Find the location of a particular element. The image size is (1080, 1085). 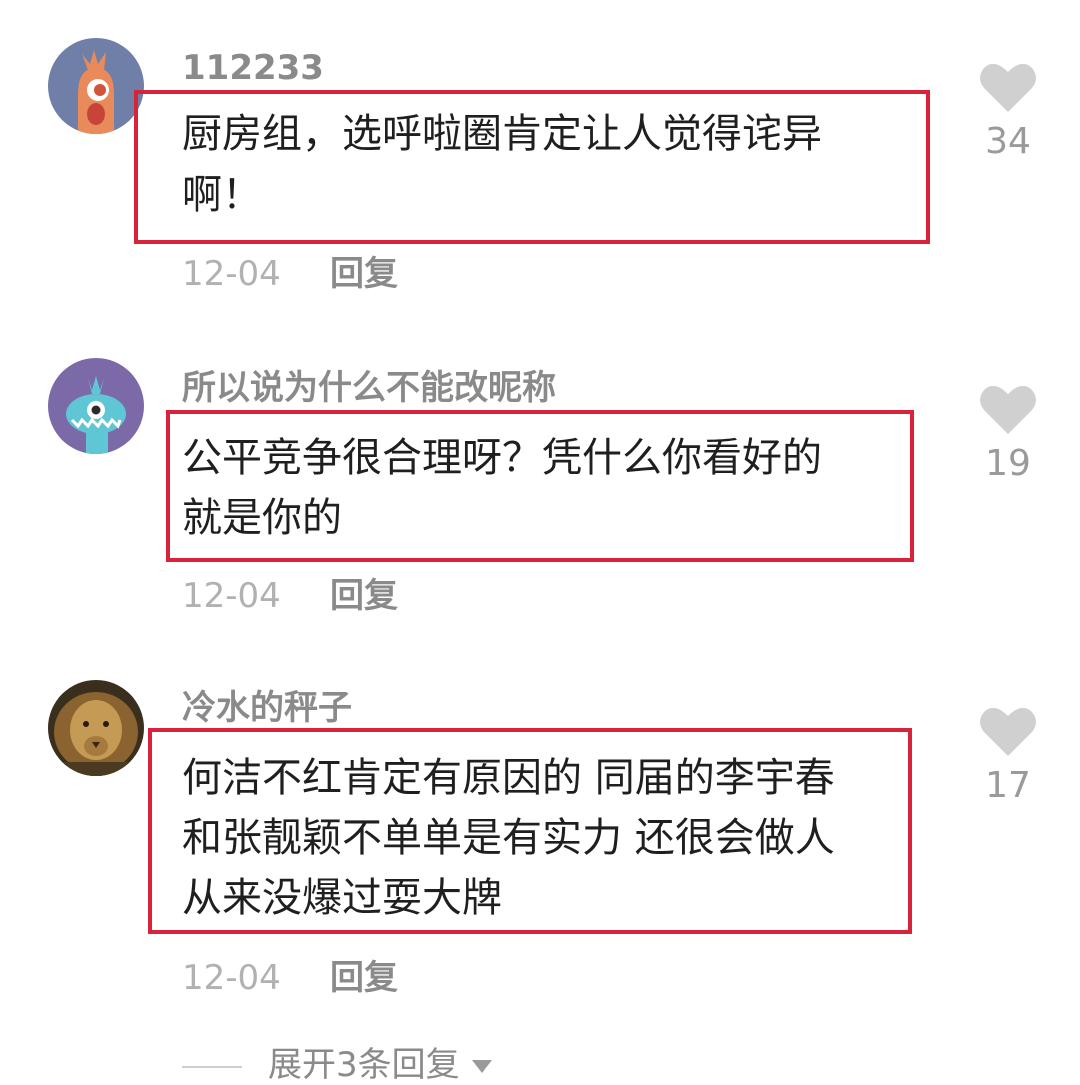

like-button: 19 is located at coordinates (1008, 433).